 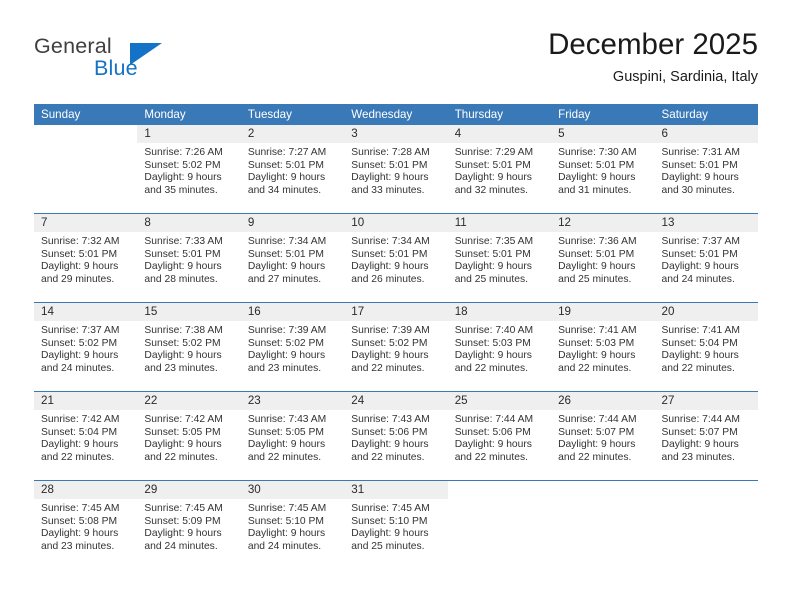 What do you see at coordinates (499, 312) in the screenshot?
I see `day-number: 18` at bounding box center [499, 312].